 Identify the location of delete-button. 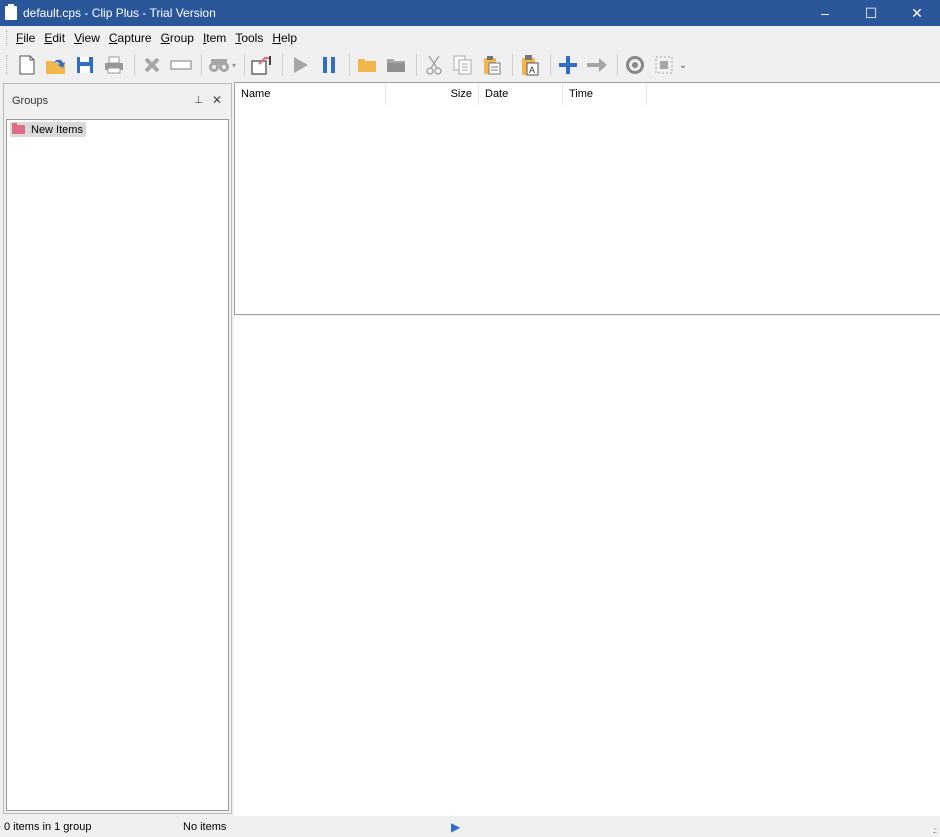
(152, 65).